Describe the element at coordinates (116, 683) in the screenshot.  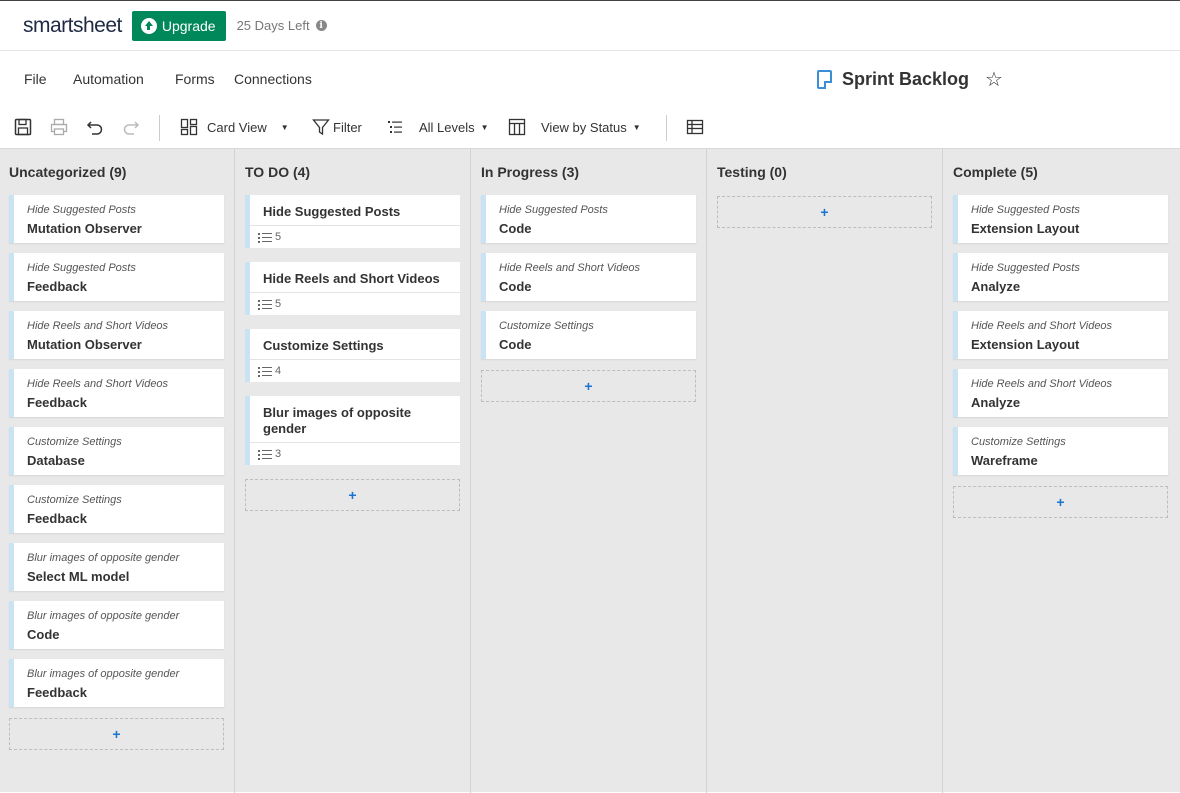
I see `card: Blur images of opposite gender Feedback` at that location.